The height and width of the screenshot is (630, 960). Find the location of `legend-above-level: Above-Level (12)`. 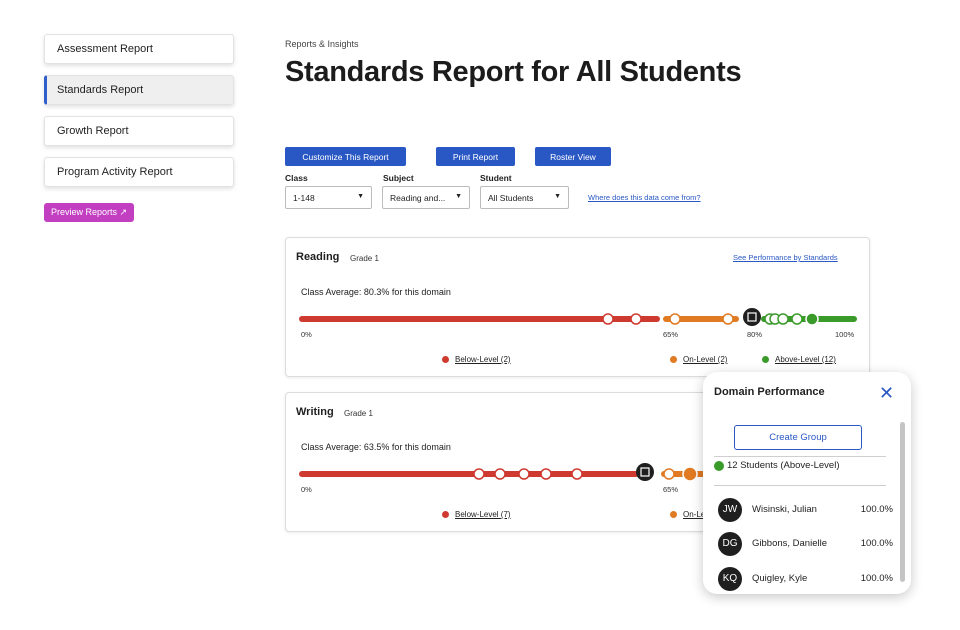

legend-above-level: Above-Level (12) is located at coordinates (799, 359).